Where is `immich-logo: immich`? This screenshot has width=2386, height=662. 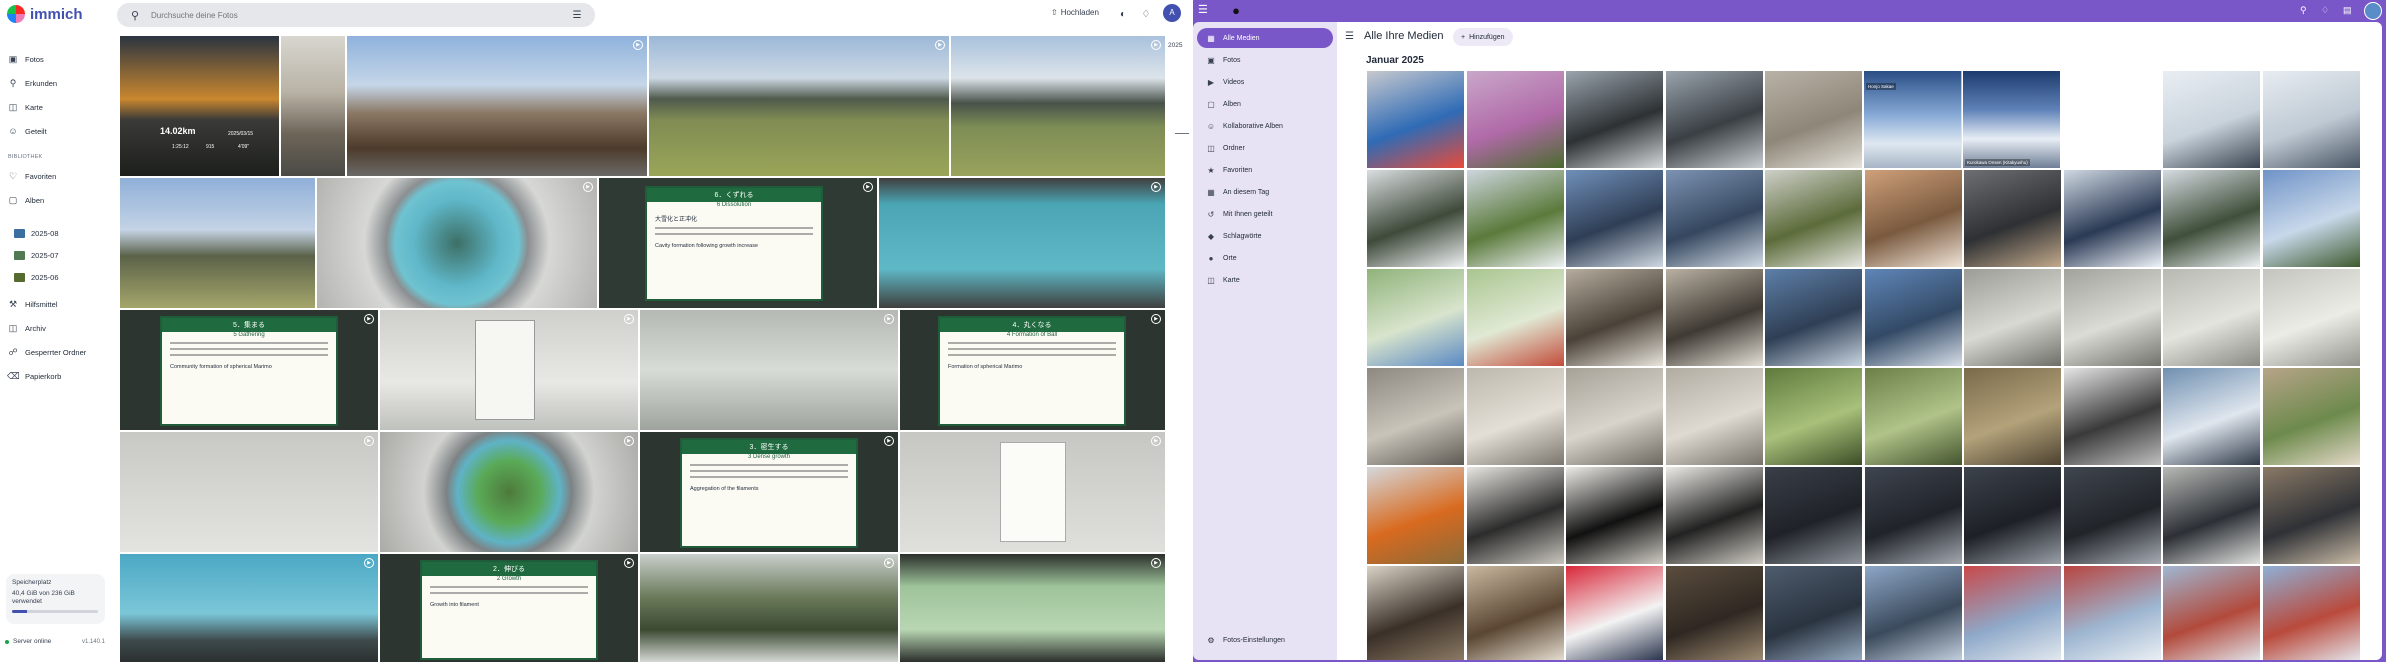 immich-logo: immich is located at coordinates (45, 14).